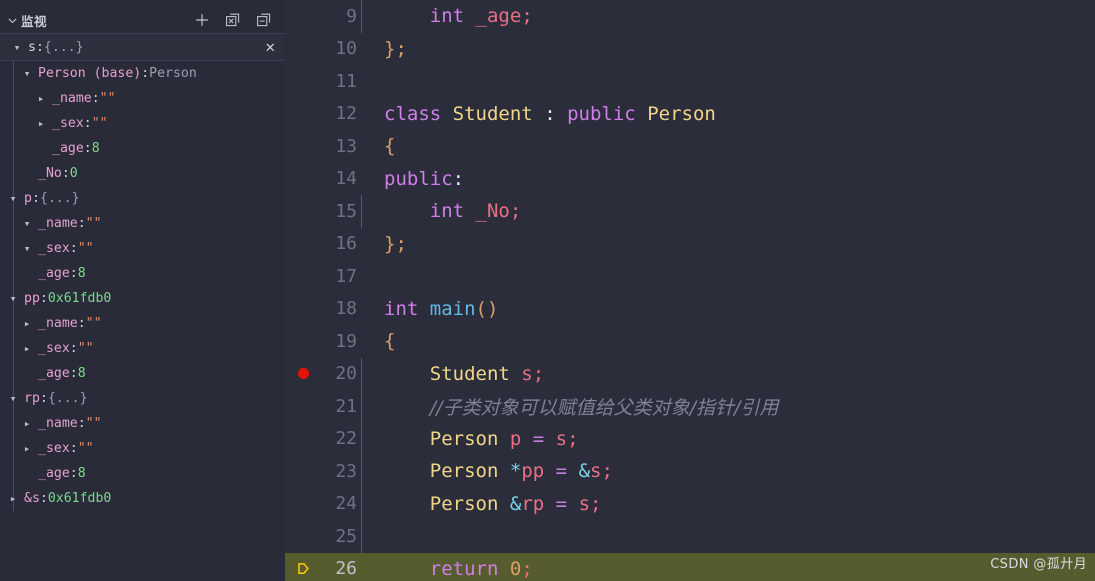  I want to click on code-line: 12 class Student : public Person, so click(690, 114).